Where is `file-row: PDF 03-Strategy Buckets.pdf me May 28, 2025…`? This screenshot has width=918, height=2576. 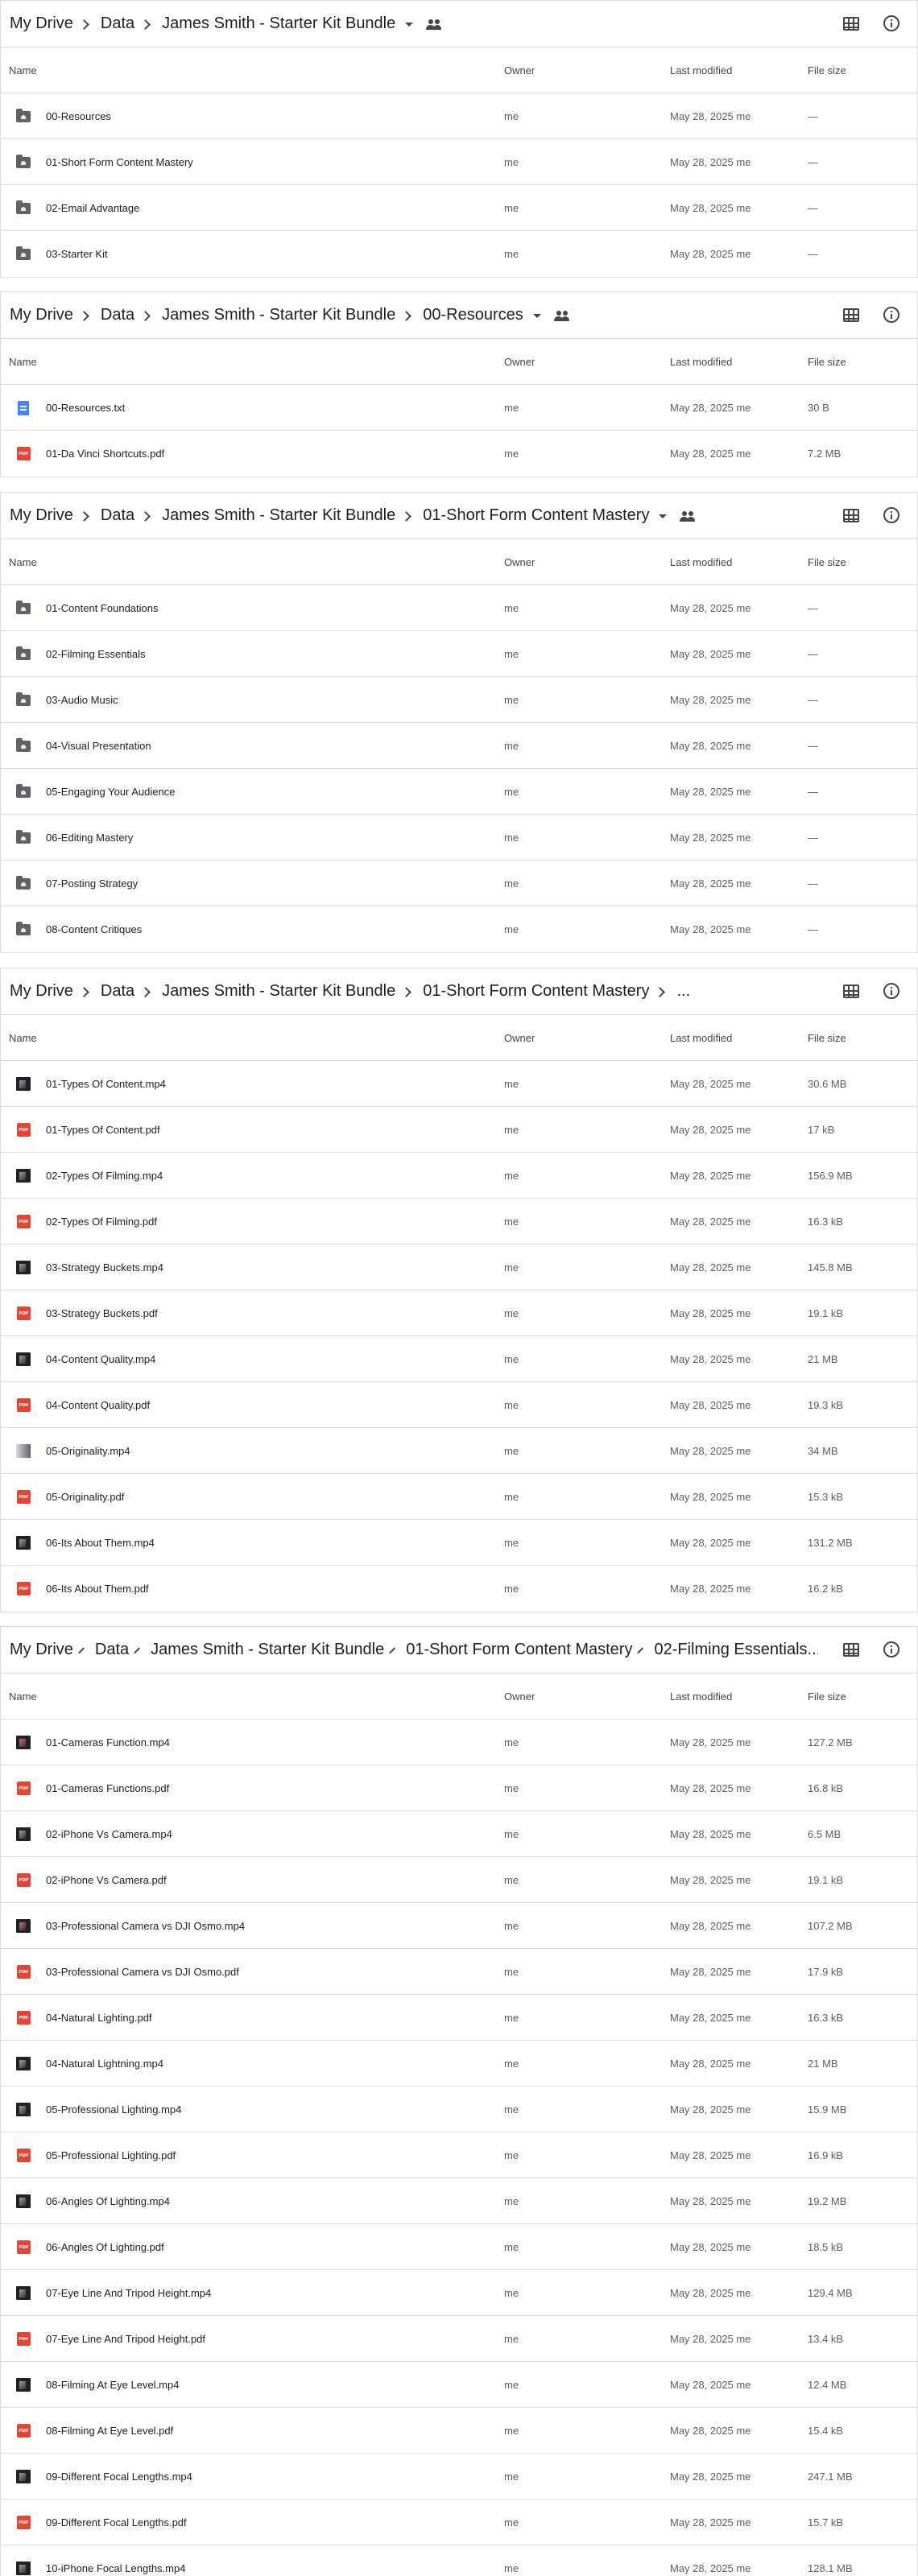 file-row: PDF 03-Strategy Buckets.pdf me May 28, 2025… is located at coordinates (459, 1313).